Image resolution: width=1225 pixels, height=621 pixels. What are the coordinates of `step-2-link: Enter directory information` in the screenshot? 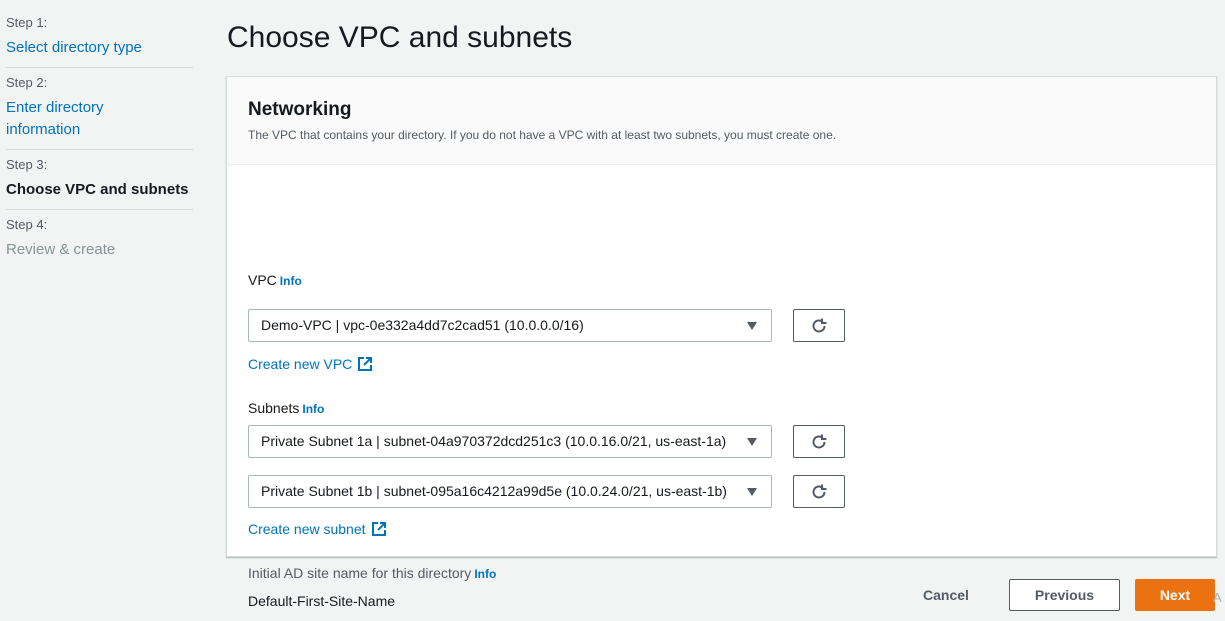 It's located at (71, 119).